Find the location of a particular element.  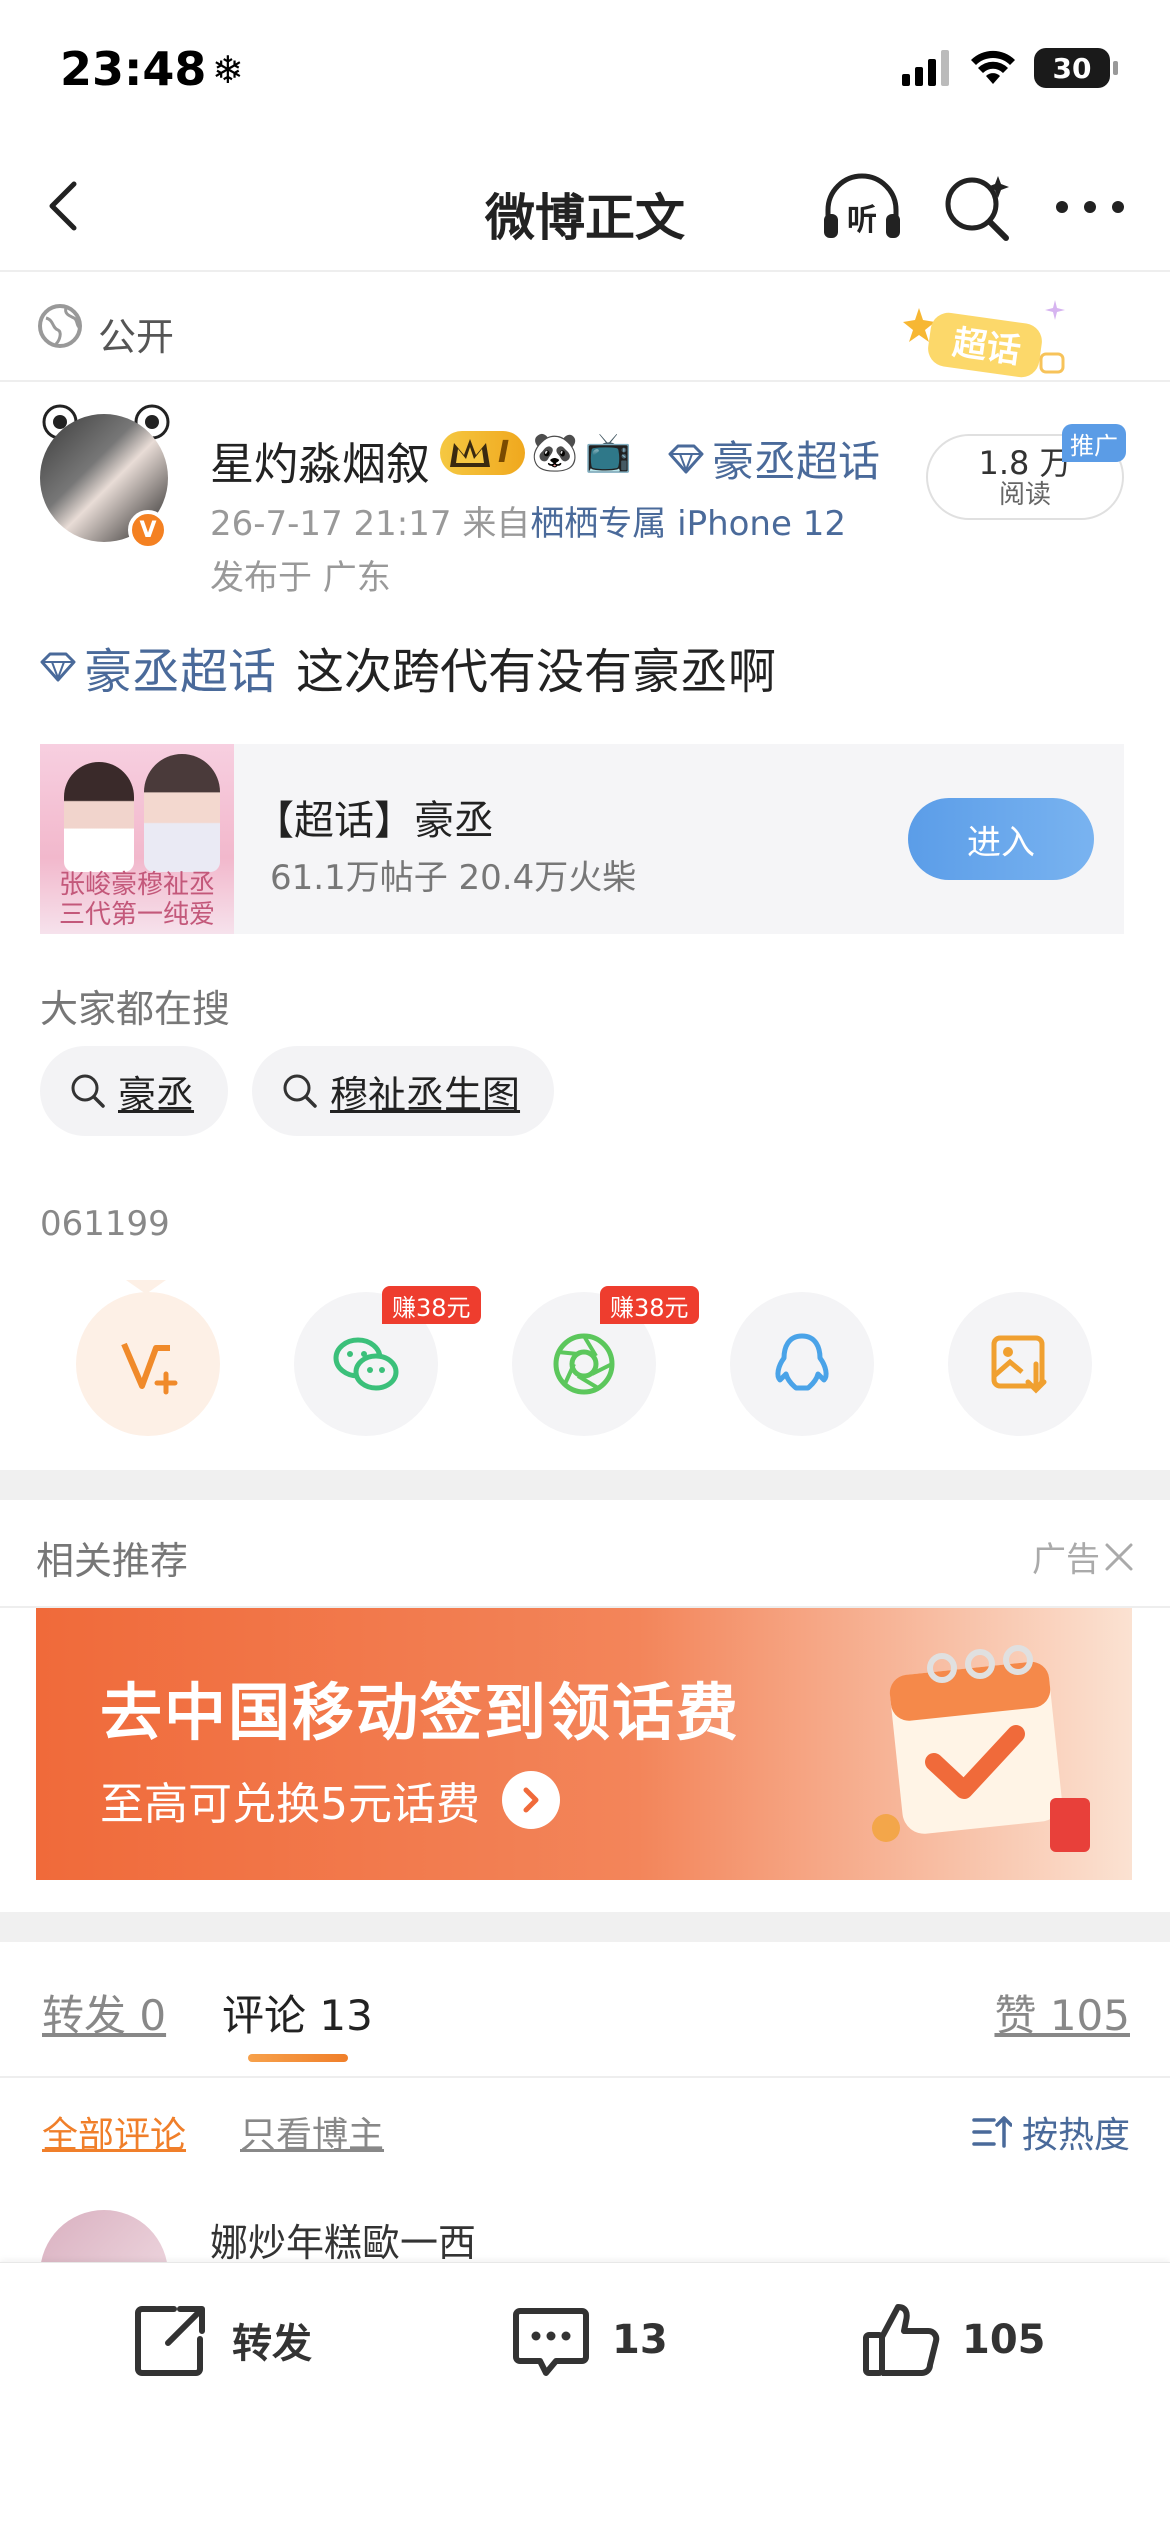

tab-repost: 转发 0 is located at coordinates (104, 2012).